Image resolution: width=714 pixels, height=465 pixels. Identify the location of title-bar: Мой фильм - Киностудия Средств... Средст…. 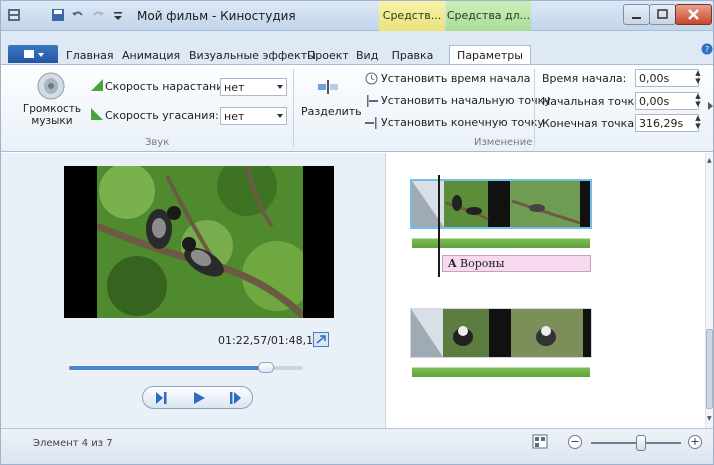
(357, 16).